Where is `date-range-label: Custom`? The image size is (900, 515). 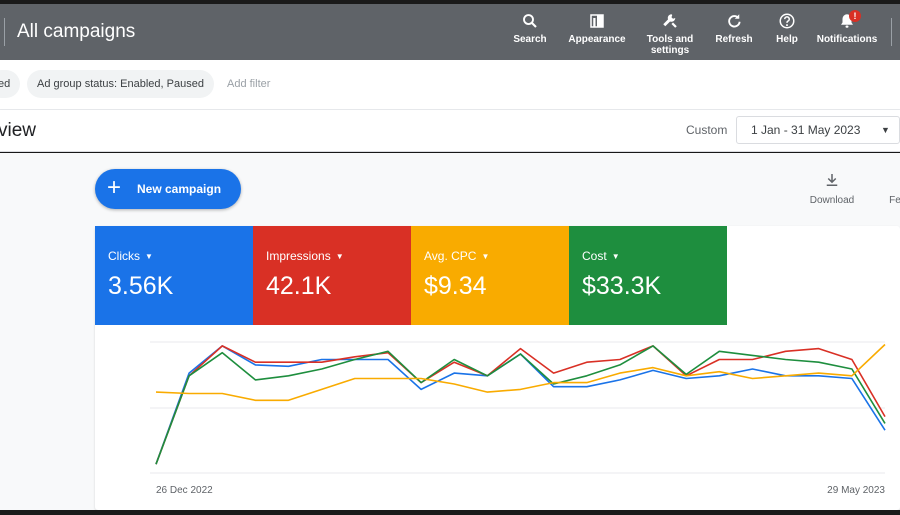 date-range-label: Custom is located at coordinates (707, 130).